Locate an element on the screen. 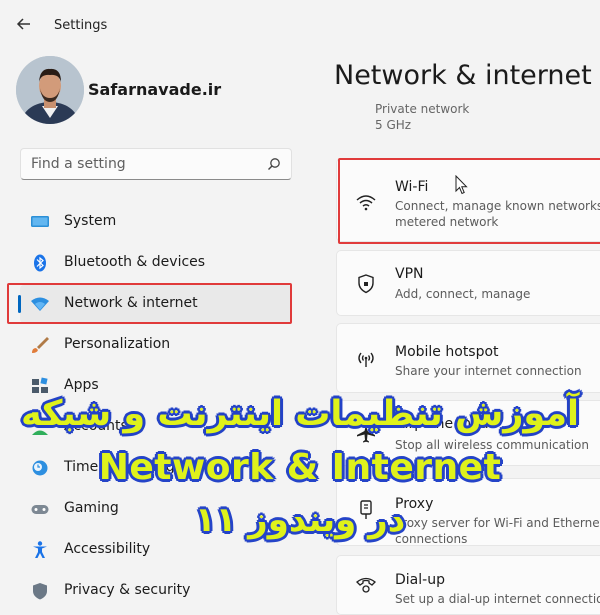 Image resolution: width=600 pixels, height=615 pixels. sidebar-item-label: Privacy & security is located at coordinates (127, 590).